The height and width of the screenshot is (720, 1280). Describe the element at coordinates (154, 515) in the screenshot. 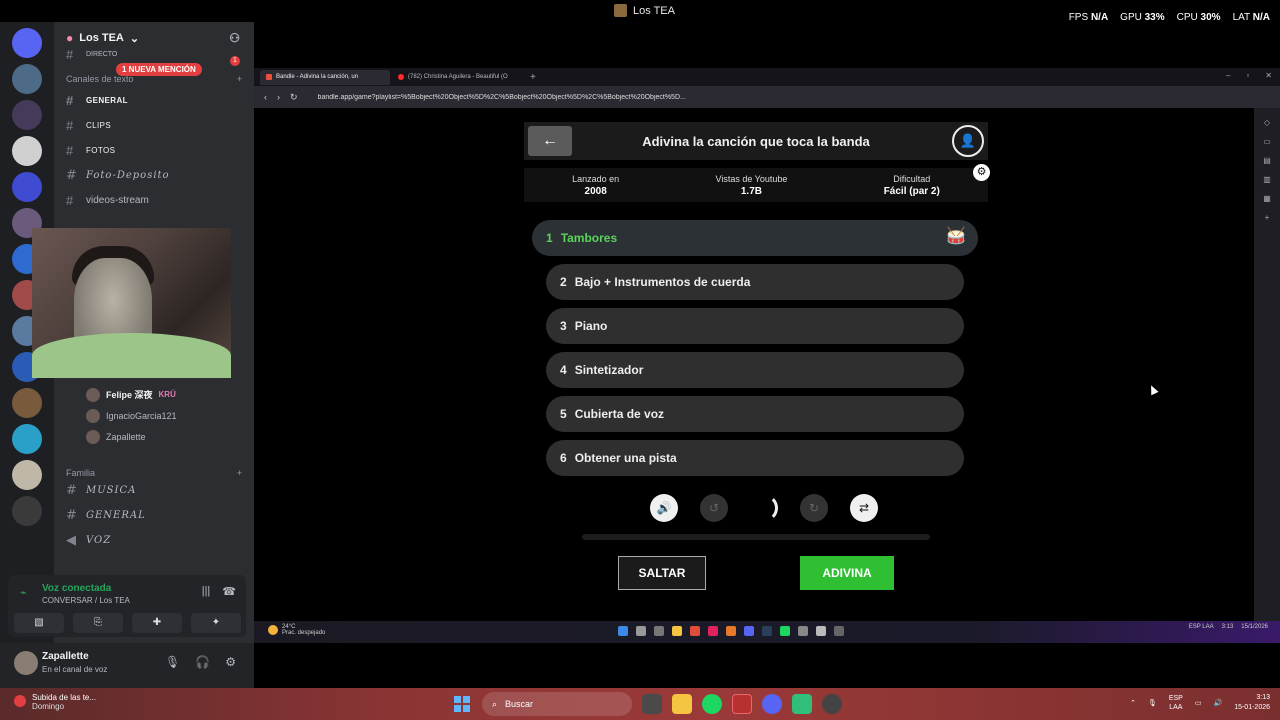

I see `channel-general-familia: # GENERAL` at that location.